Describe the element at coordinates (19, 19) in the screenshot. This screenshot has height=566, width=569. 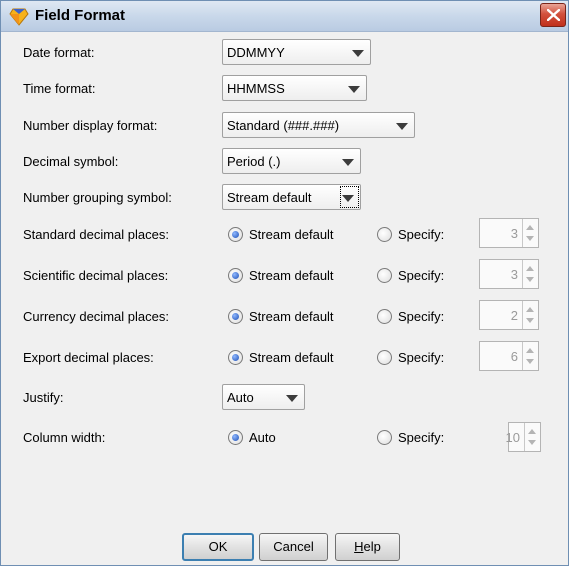
I see `diamond-app-icon` at that location.